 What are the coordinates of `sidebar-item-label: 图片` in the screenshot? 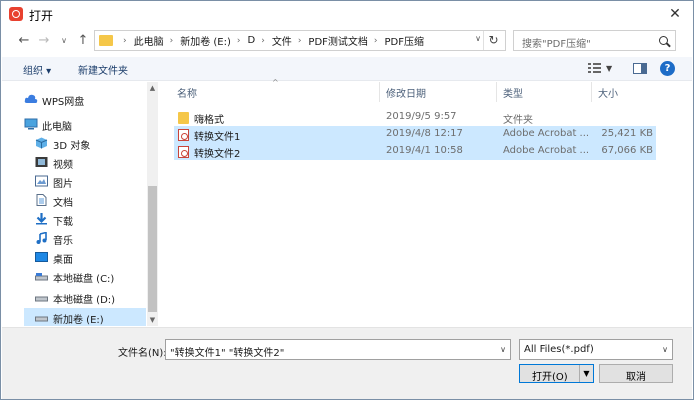 It's located at (63, 184).